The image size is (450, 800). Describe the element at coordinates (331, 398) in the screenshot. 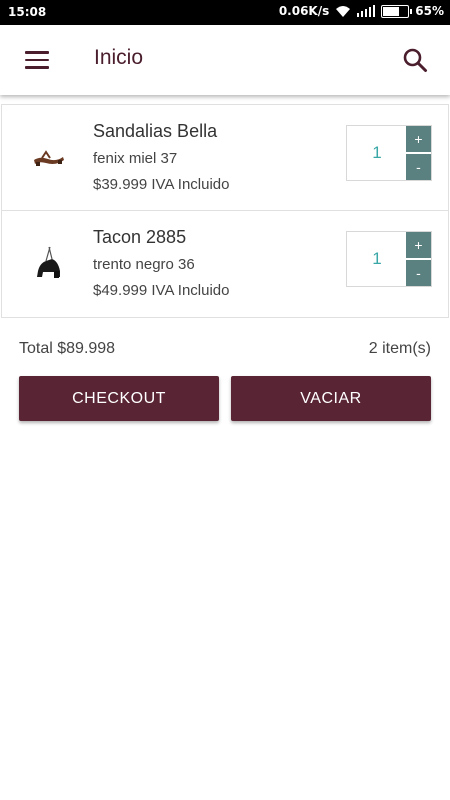

I see `clear-cart-button: VACIAR` at that location.